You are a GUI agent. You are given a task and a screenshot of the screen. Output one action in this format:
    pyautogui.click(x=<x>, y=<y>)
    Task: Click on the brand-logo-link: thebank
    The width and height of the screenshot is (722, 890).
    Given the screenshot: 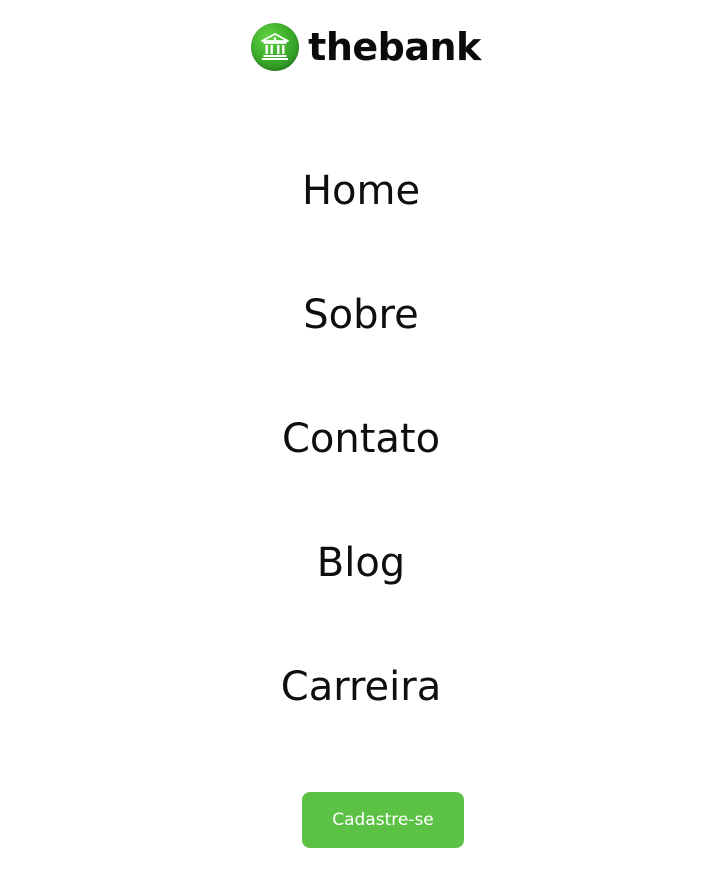 What is the action you would take?
    pyautogui.click(x=366, y=47)
    